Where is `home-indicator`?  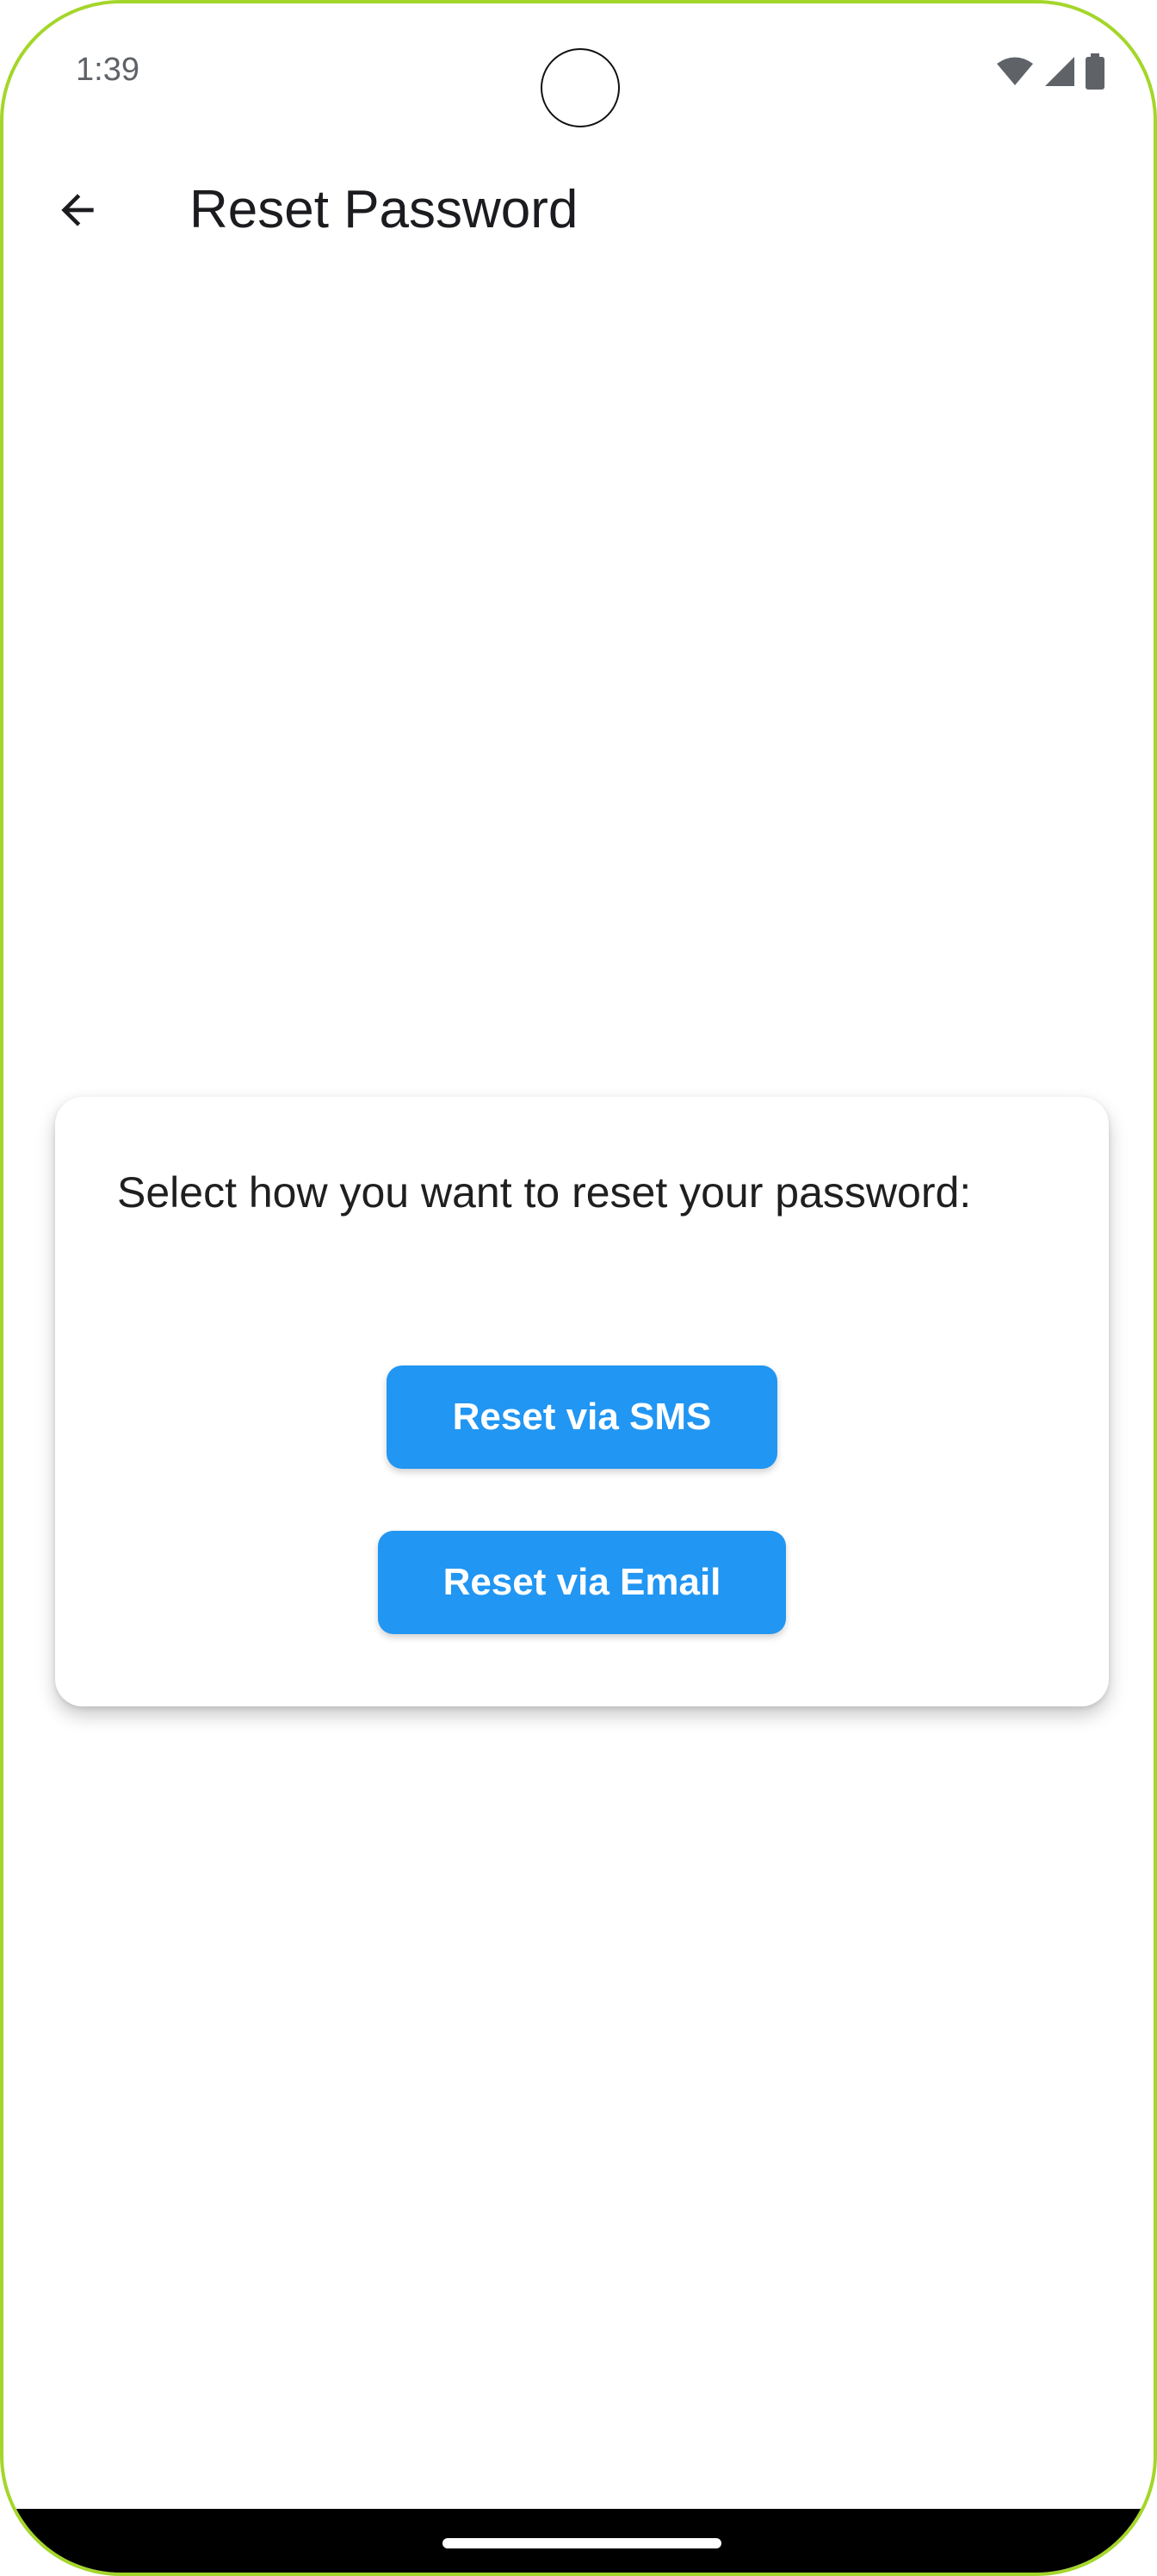 home-indicator is located at coordinates (581, 2543).